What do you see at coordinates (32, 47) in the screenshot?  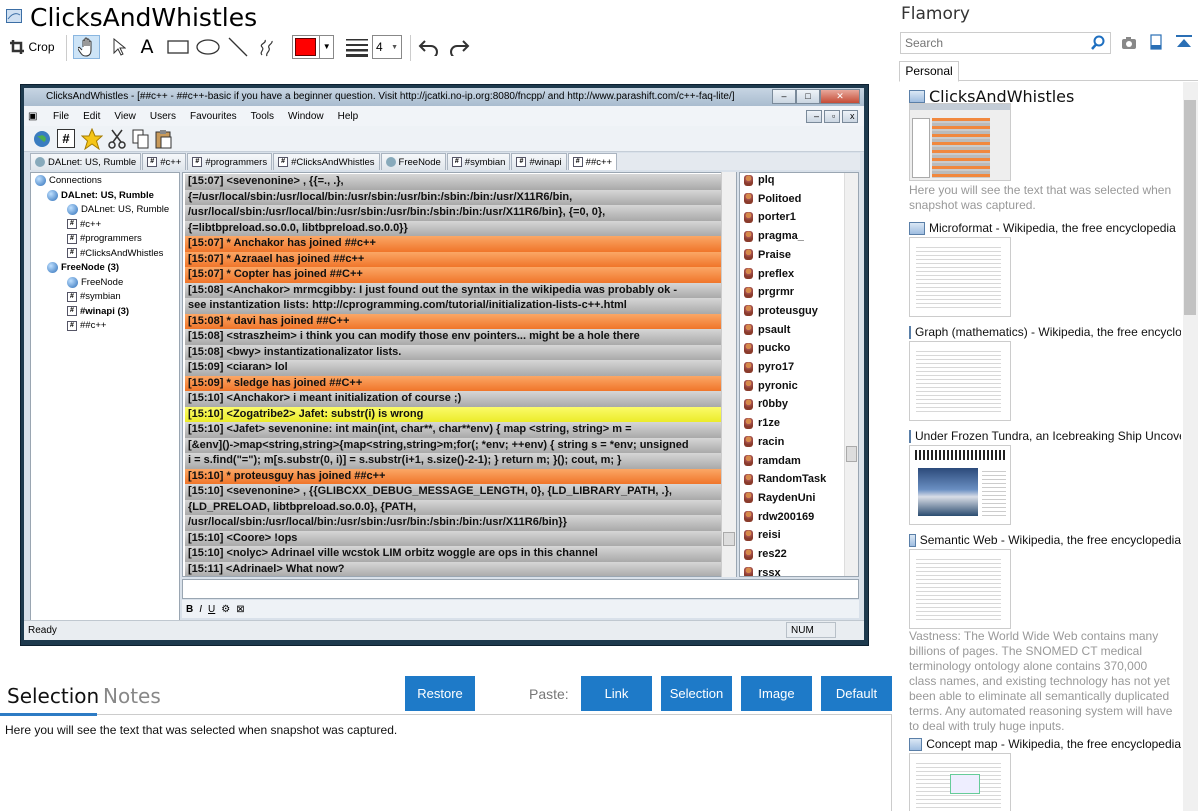 I see `crop-button: Crop` at bounding box center [32, 47].